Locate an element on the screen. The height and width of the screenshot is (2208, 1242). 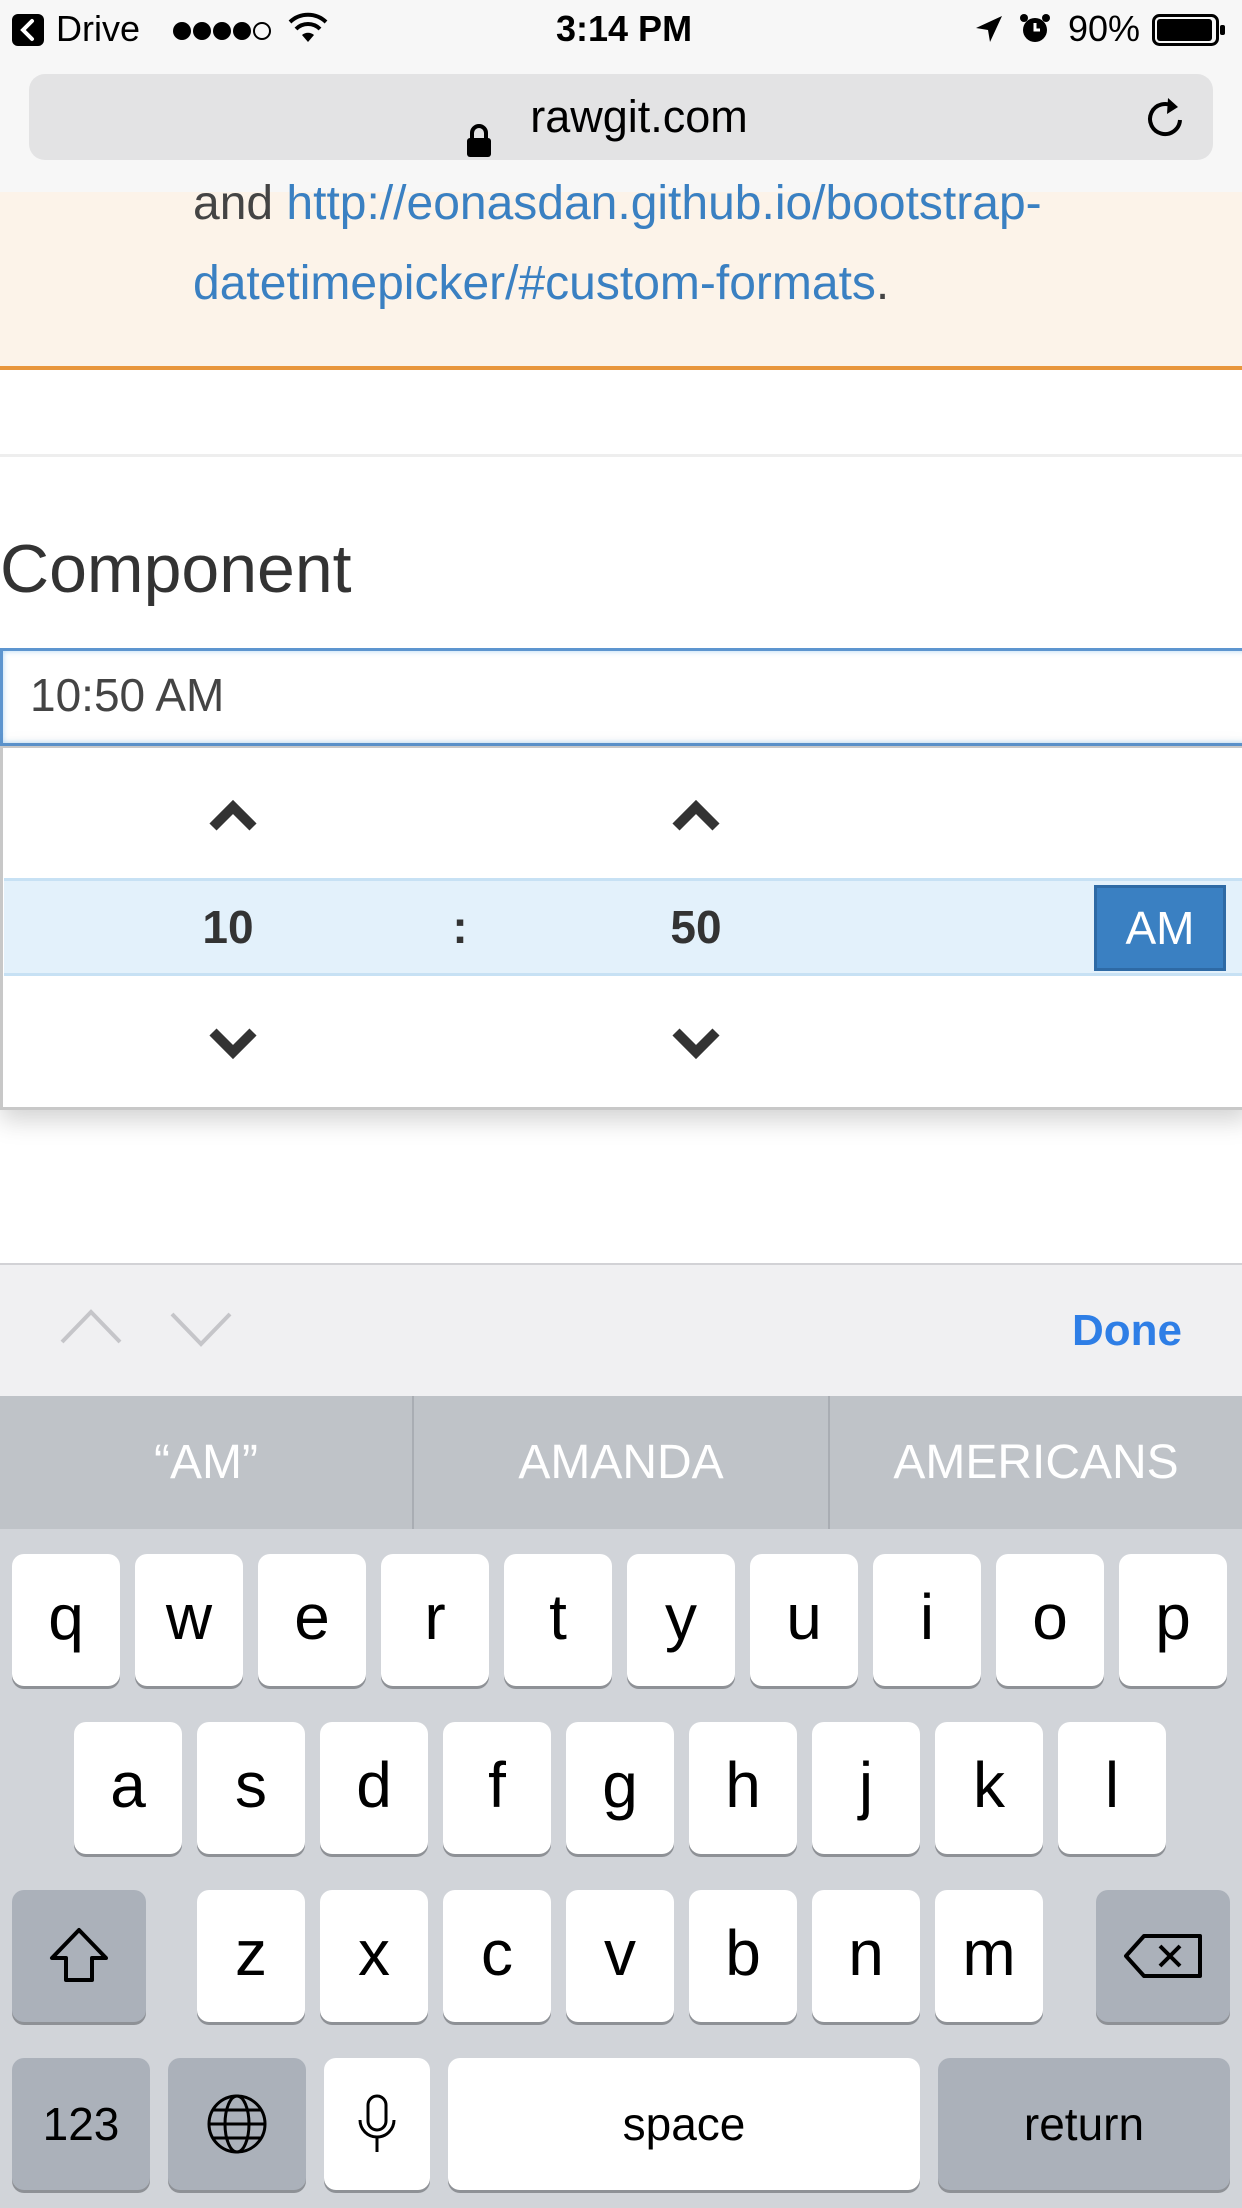
hour-value: 10 is located at coordinates (228, 927).